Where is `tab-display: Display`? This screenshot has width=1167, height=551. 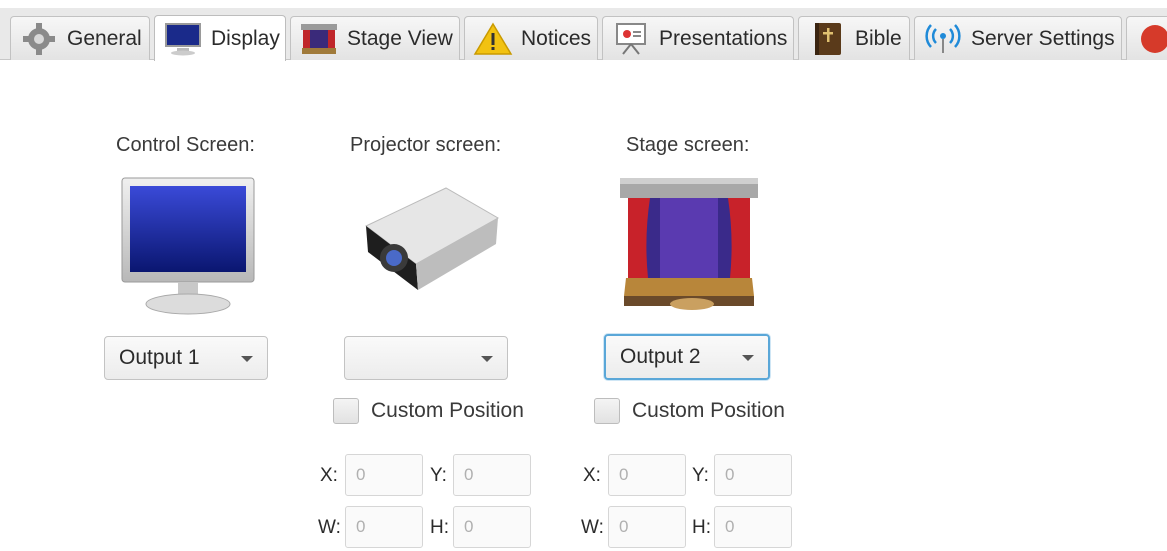 tab-display: Display is located at coordinates (220, 38).